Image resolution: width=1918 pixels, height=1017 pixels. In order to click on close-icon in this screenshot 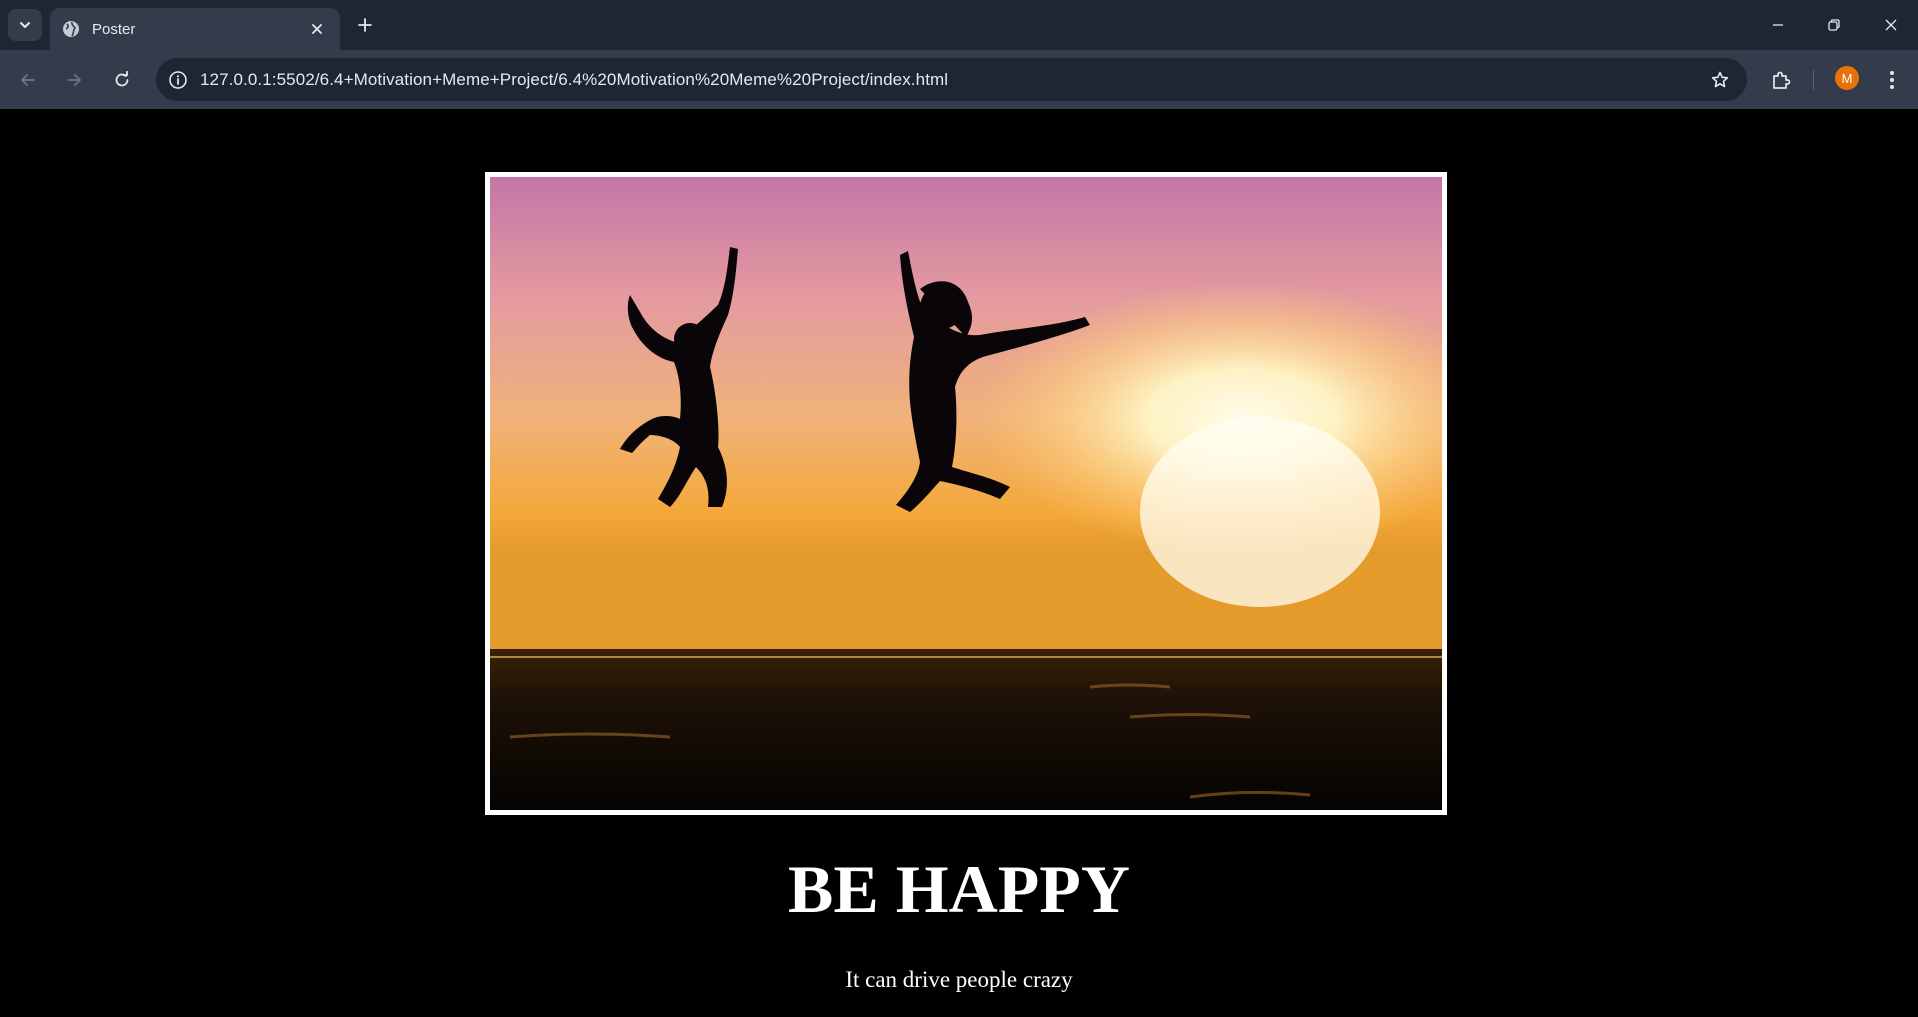, I will do `click(1891, 25)`.